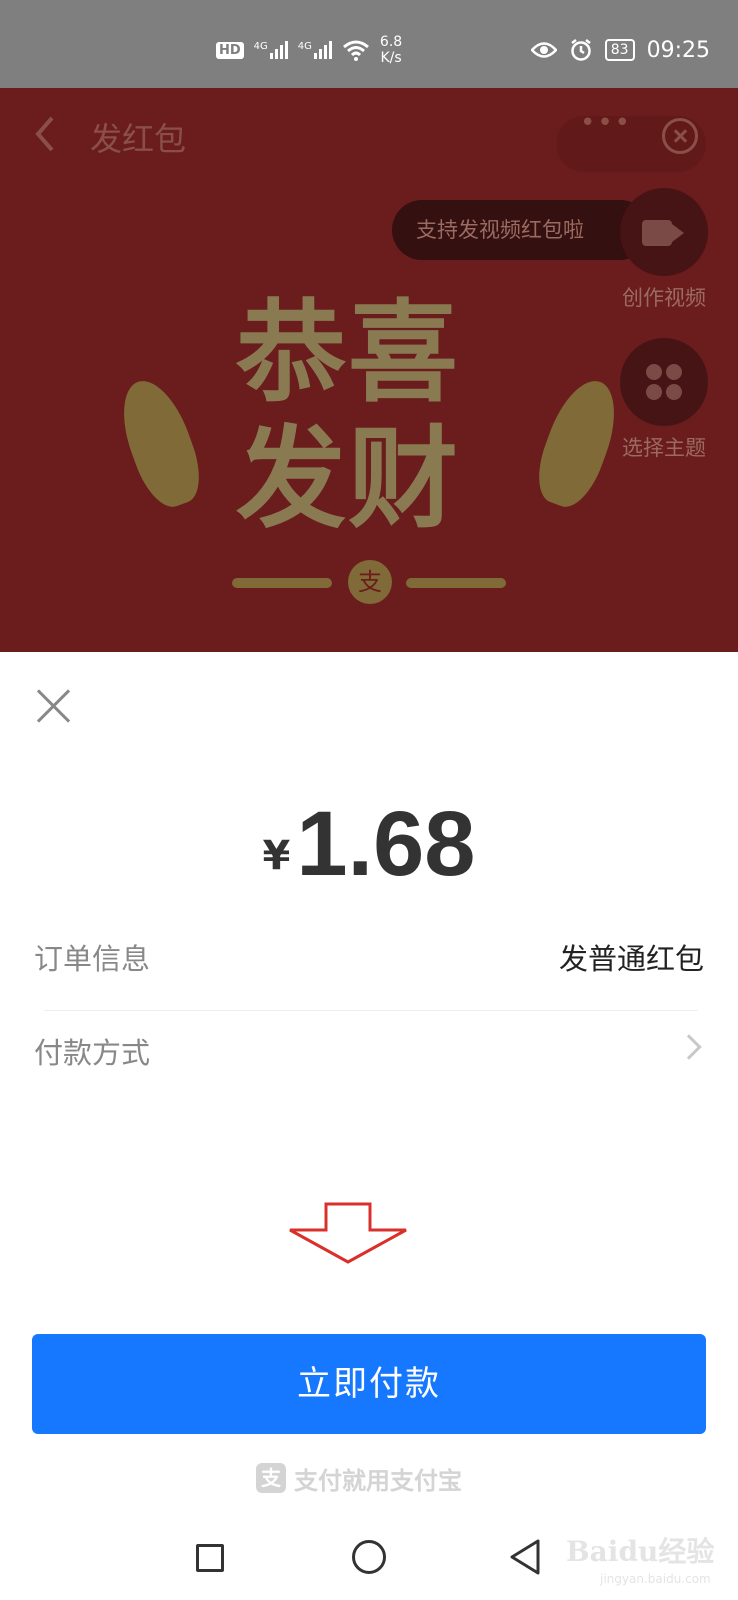  What do you see at coordinates (664, 448) in the screenshot?
I see `choose-theme-label: 选择主题` at bounding box center [664, 448].